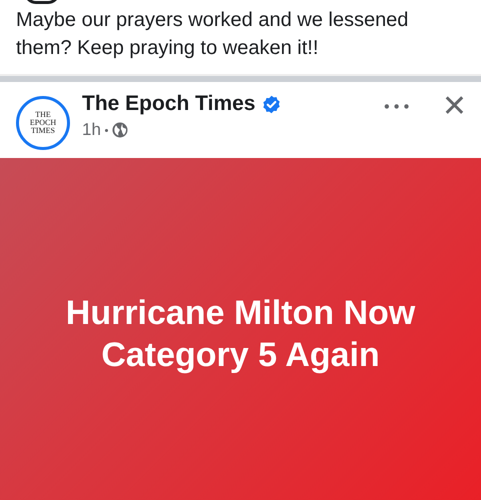 The image size is (481, 500). Describe the element at coordinates (454, 107) in the screenshot. I see `close-button: ✕` at that location.